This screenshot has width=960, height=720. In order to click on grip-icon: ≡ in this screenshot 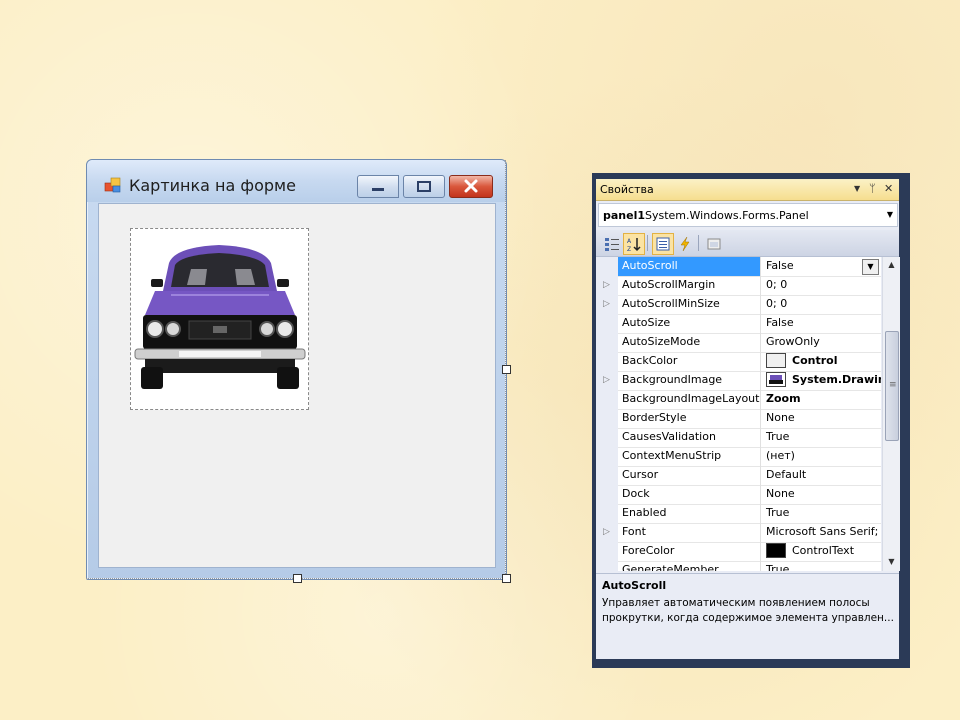, I will do `click(893, 385)`.